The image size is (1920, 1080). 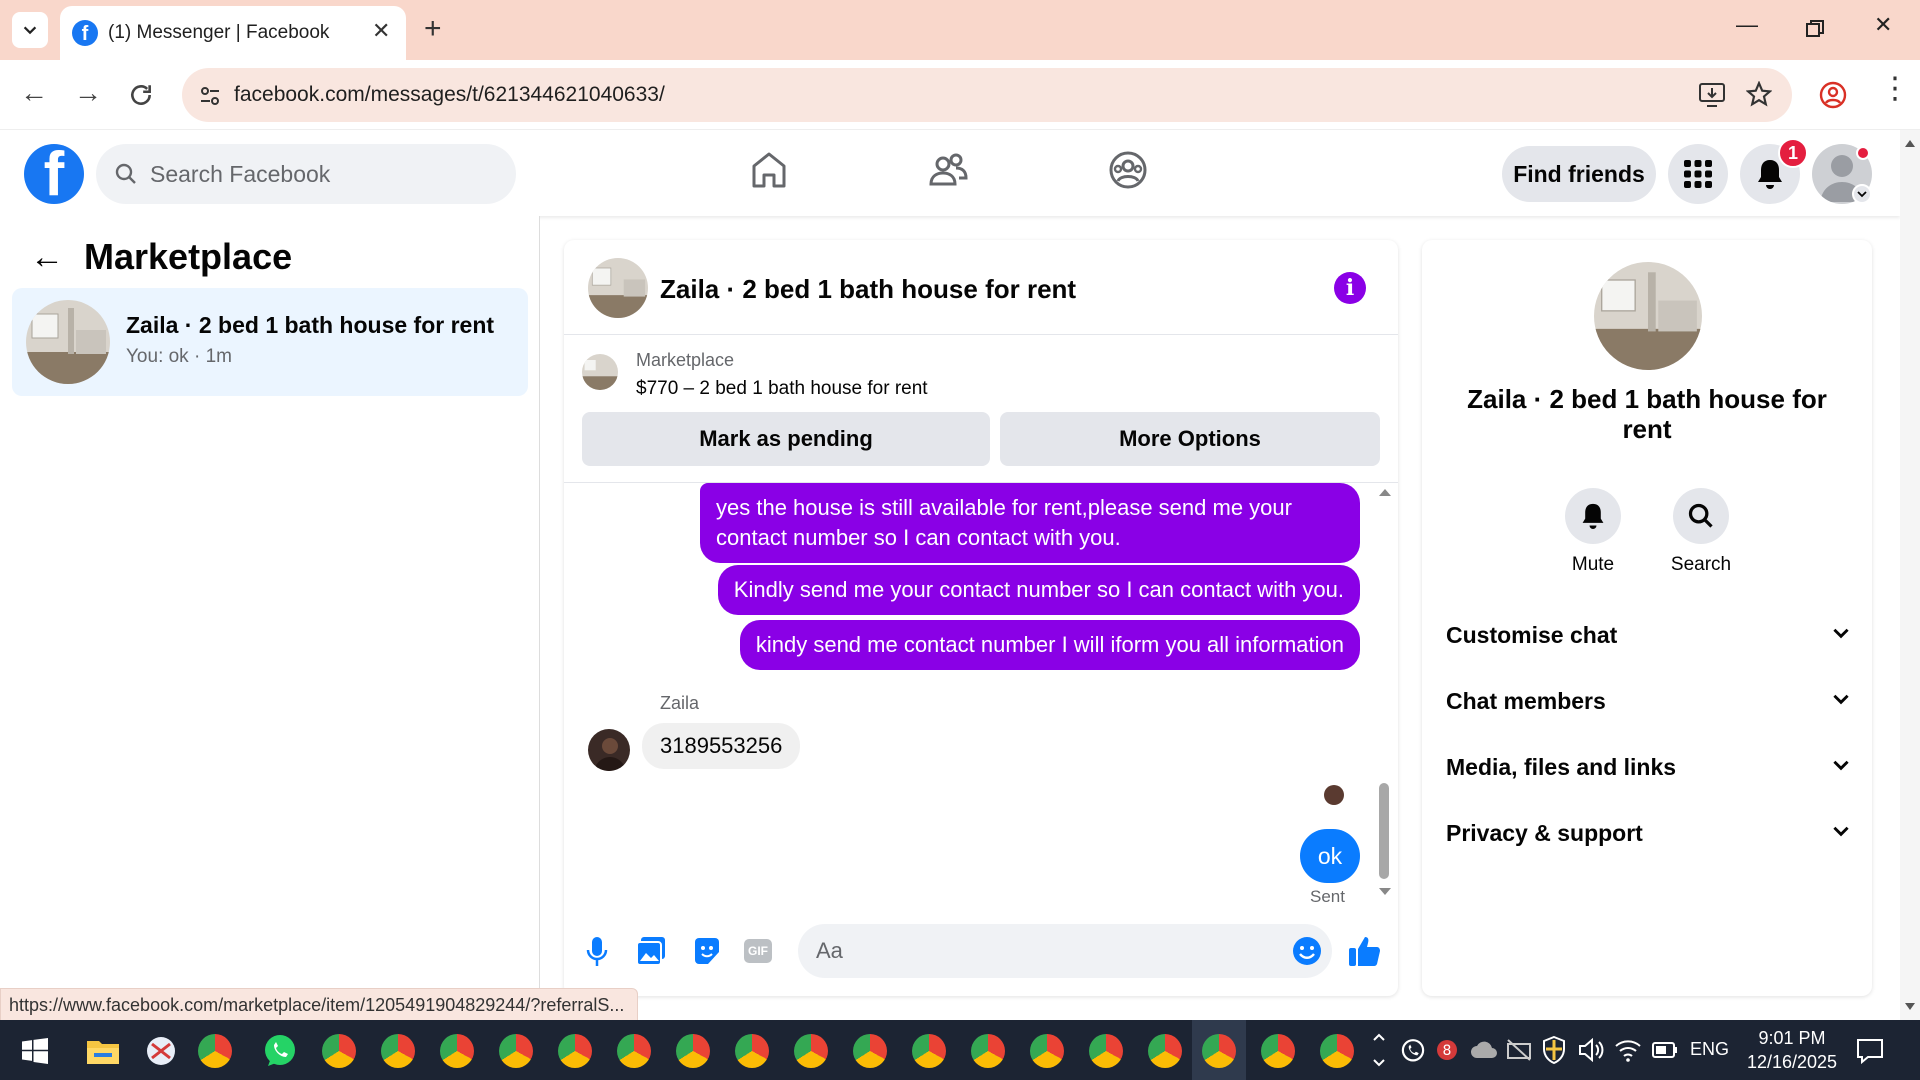 What do you see at coordinates (651, 951) in the screenshot?
I see `photo-icon` at bounding box center [651, 951].